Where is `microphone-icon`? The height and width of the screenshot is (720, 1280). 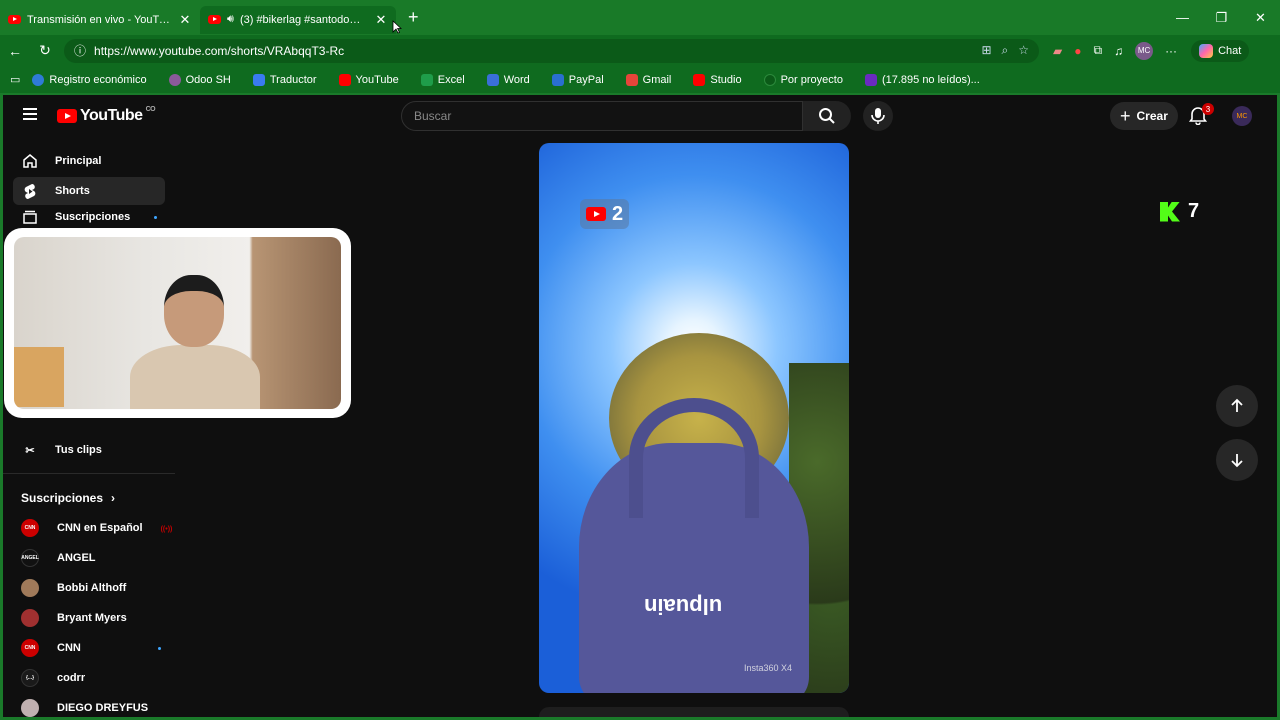 microphone-icon is located at coordinates (878, 116).